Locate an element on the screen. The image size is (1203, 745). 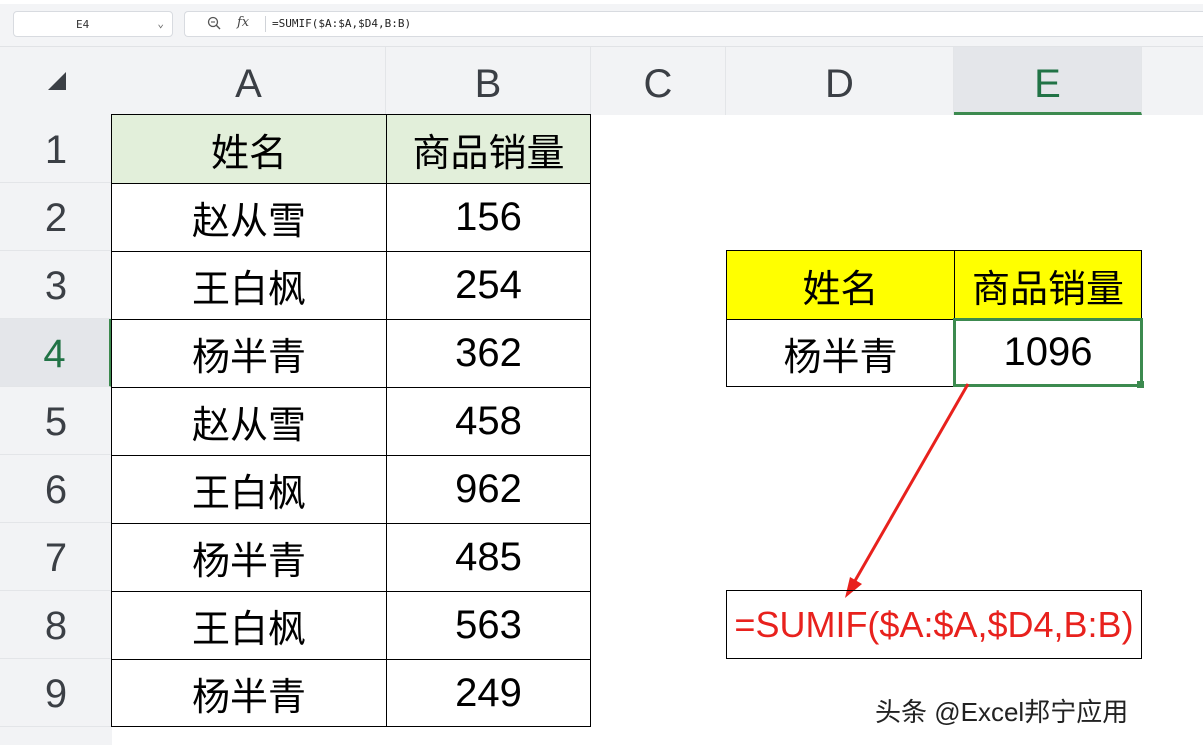
watermark: 头条 @Excel邦宁应用 is located at coordinates (1002, 712).